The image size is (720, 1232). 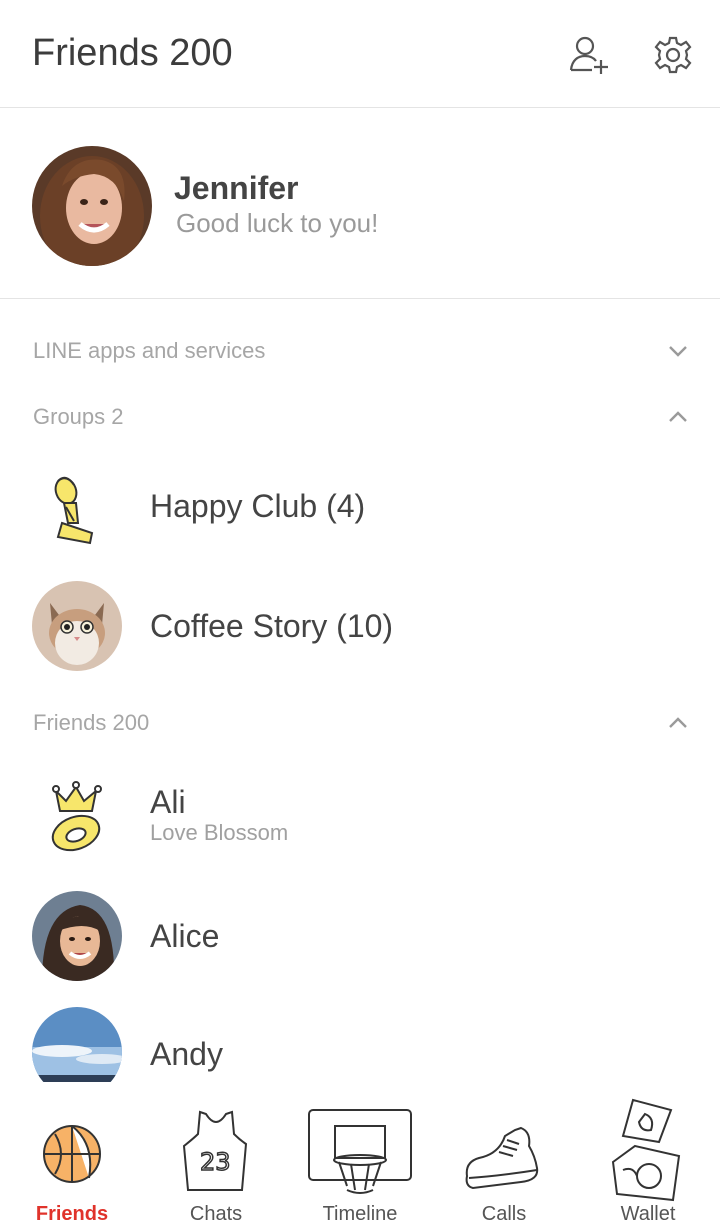 I want to click on add-friend-icon, so click(x=589, y=55).